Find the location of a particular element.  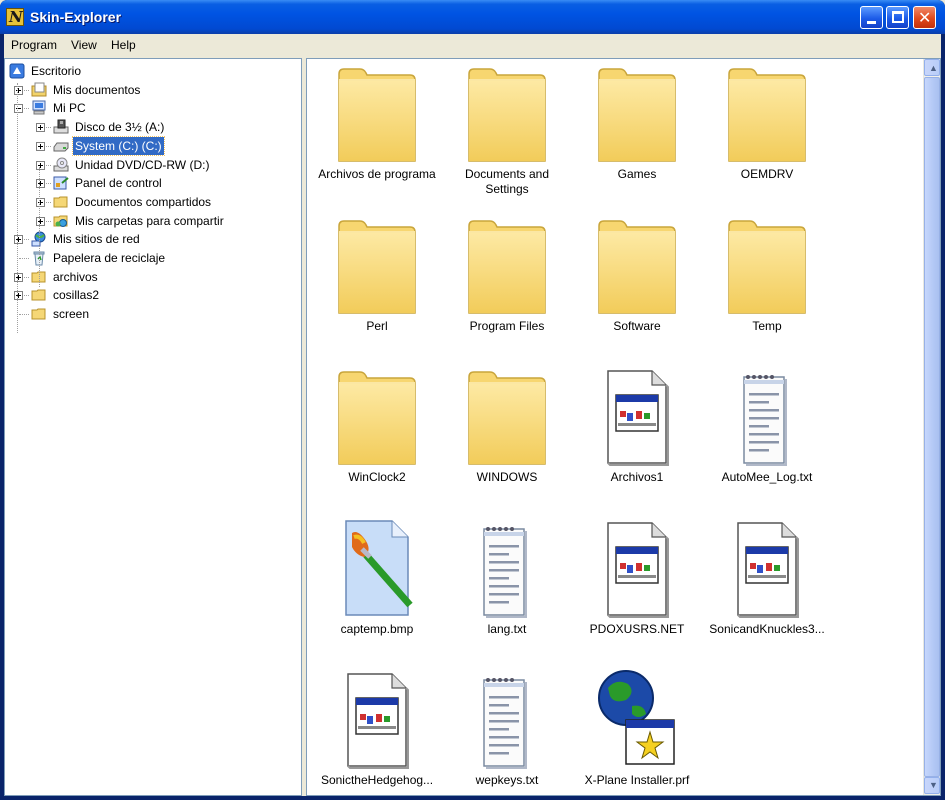

maximize-icon is located at coordinates (898, 17).